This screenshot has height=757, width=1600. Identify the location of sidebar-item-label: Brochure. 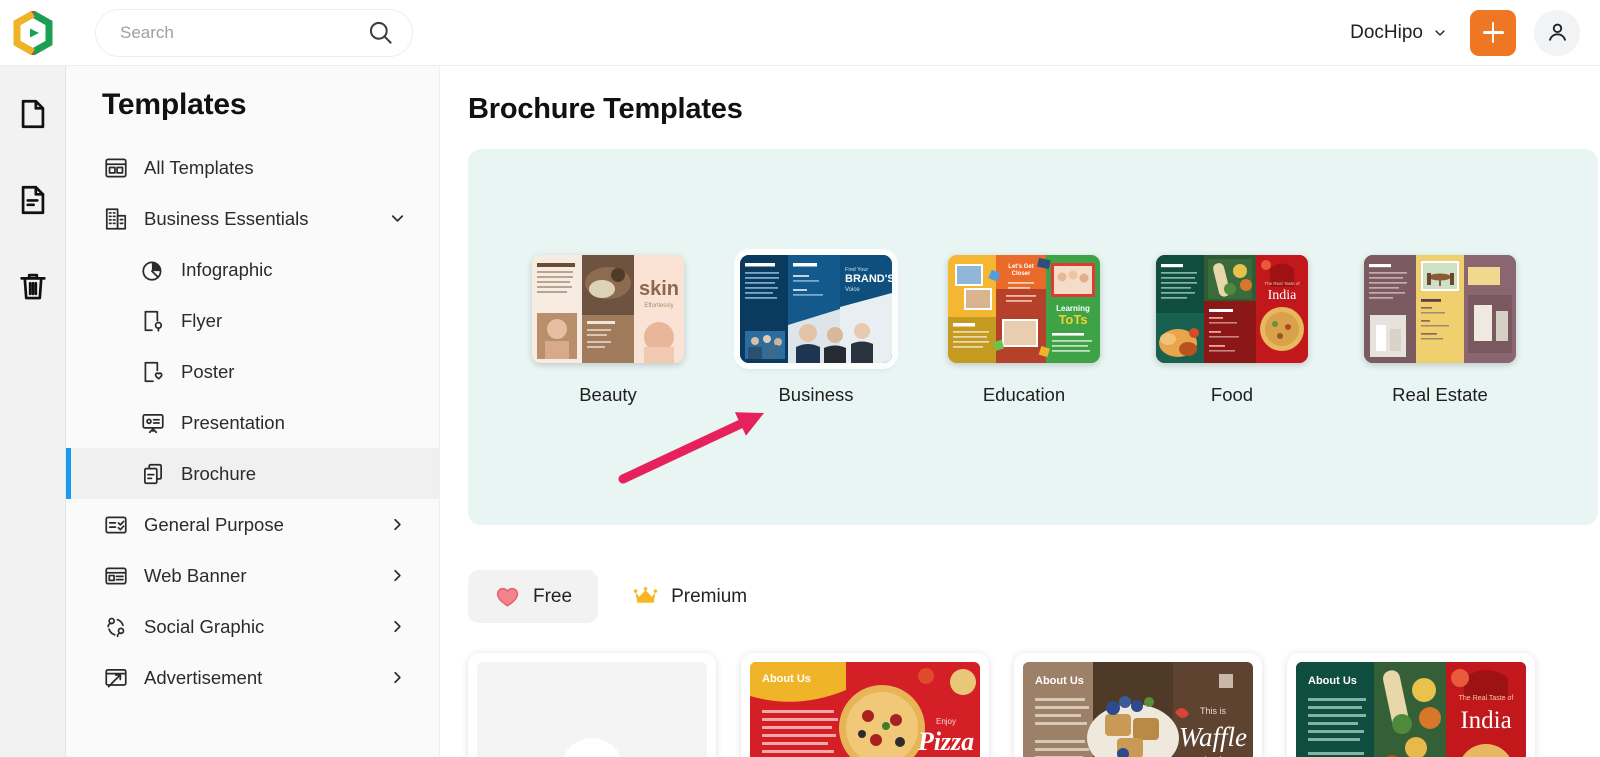
(219, 473).